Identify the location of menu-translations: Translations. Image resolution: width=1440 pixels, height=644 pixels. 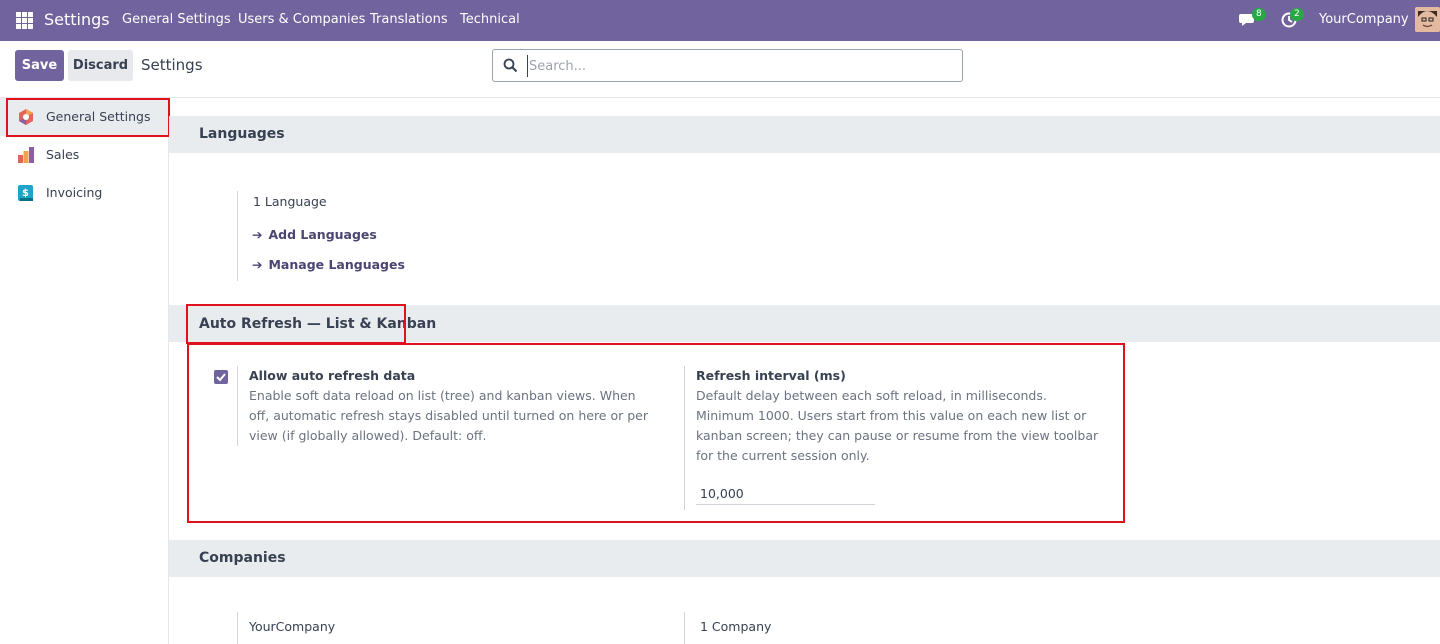
(409, 19).